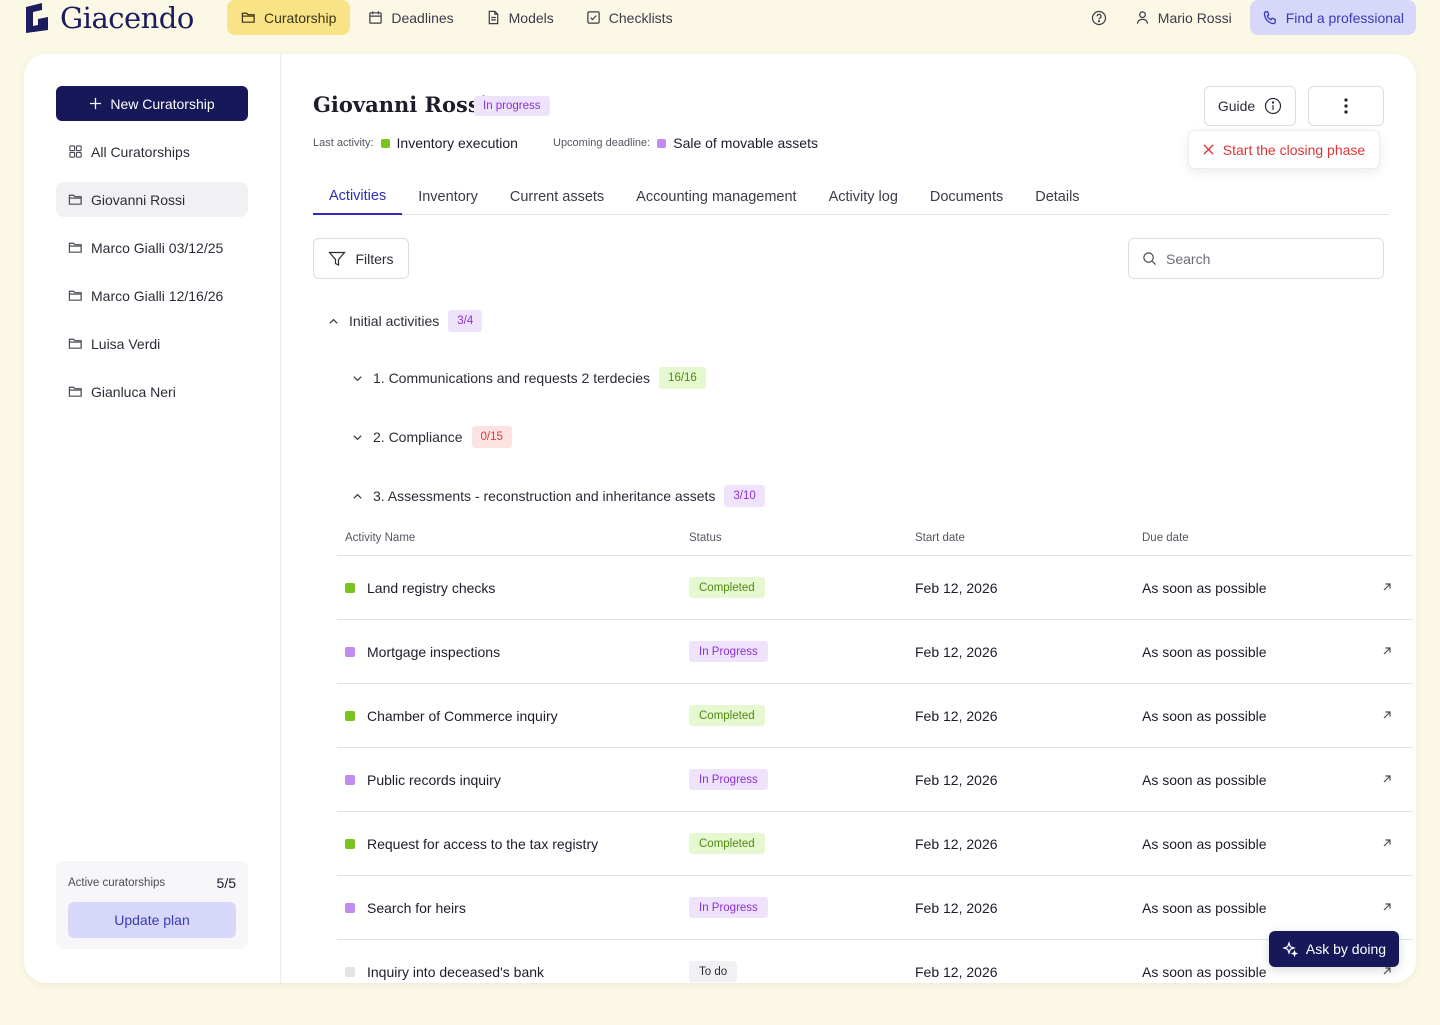 Image resolution: width=1440 pixels, height=1025 pixels. What do you see at coordinates (127, 18) in the screenshot?
I see `app-name: Giacendo` at bounding box center [127, 18].